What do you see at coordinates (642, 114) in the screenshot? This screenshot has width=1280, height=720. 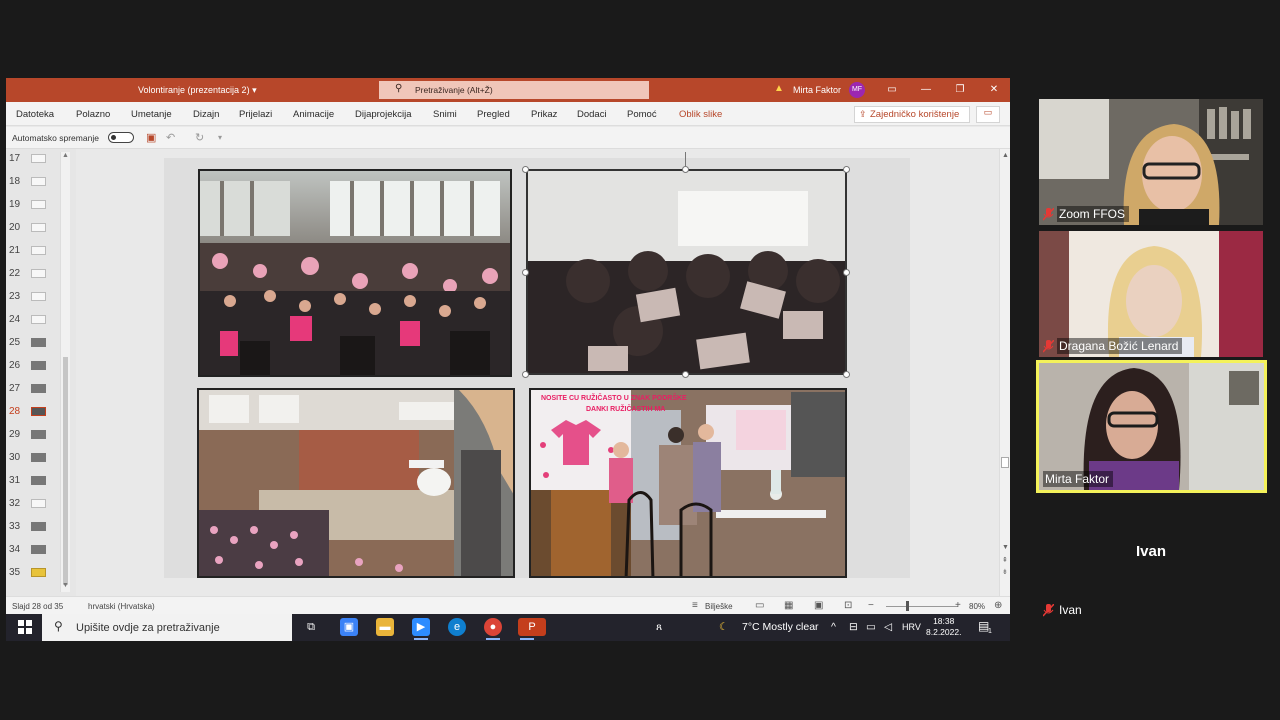 I see `tab-pomoc: Pomoć` at bounding box center [642, 114].